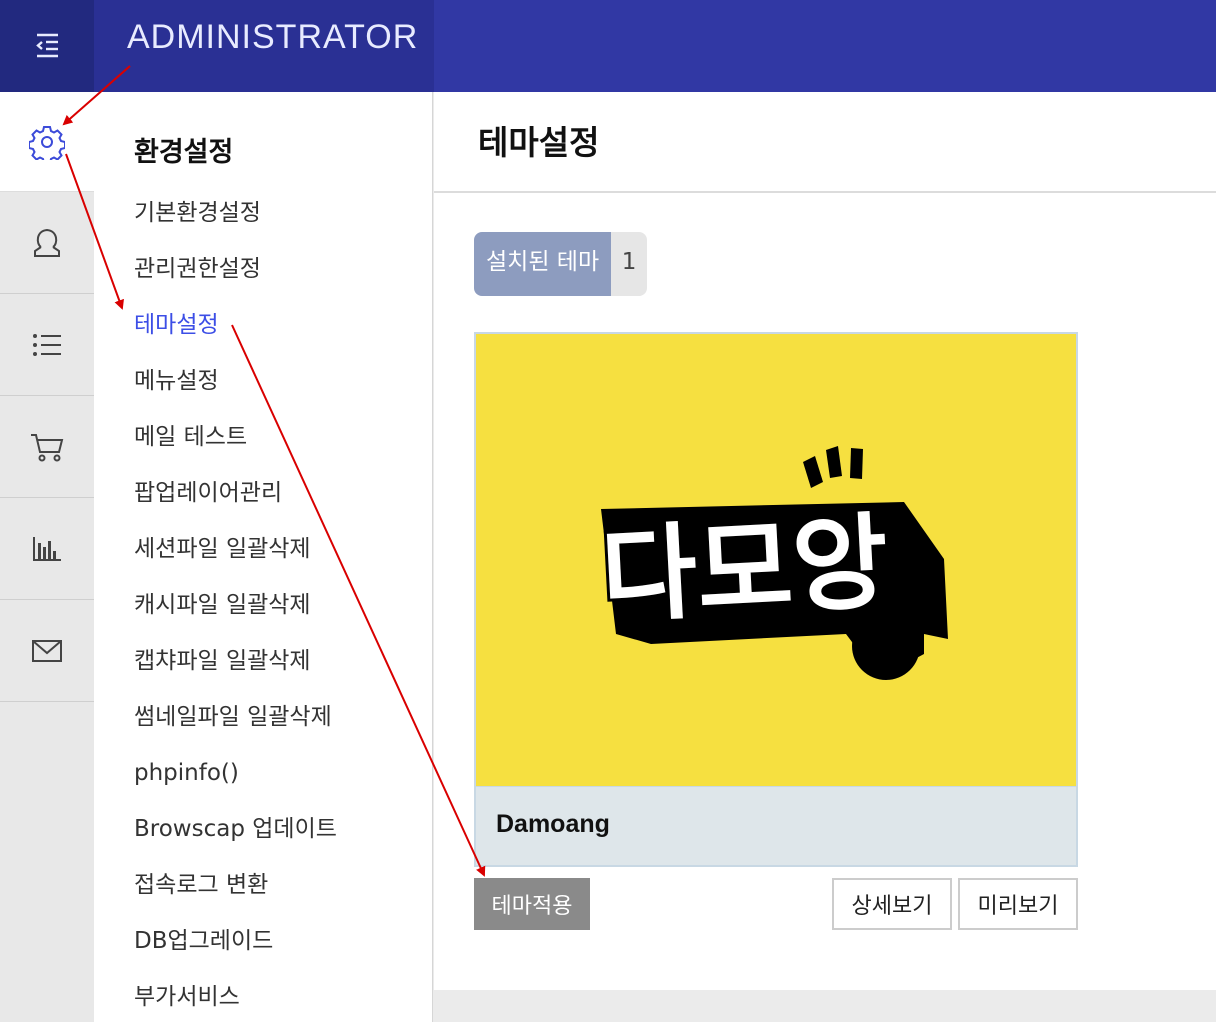  Describe the element at coordinates (235, 612) in the screenshot. I see `submenu-item-cache-delete: 캐시파일 일괄삭제` at that location.